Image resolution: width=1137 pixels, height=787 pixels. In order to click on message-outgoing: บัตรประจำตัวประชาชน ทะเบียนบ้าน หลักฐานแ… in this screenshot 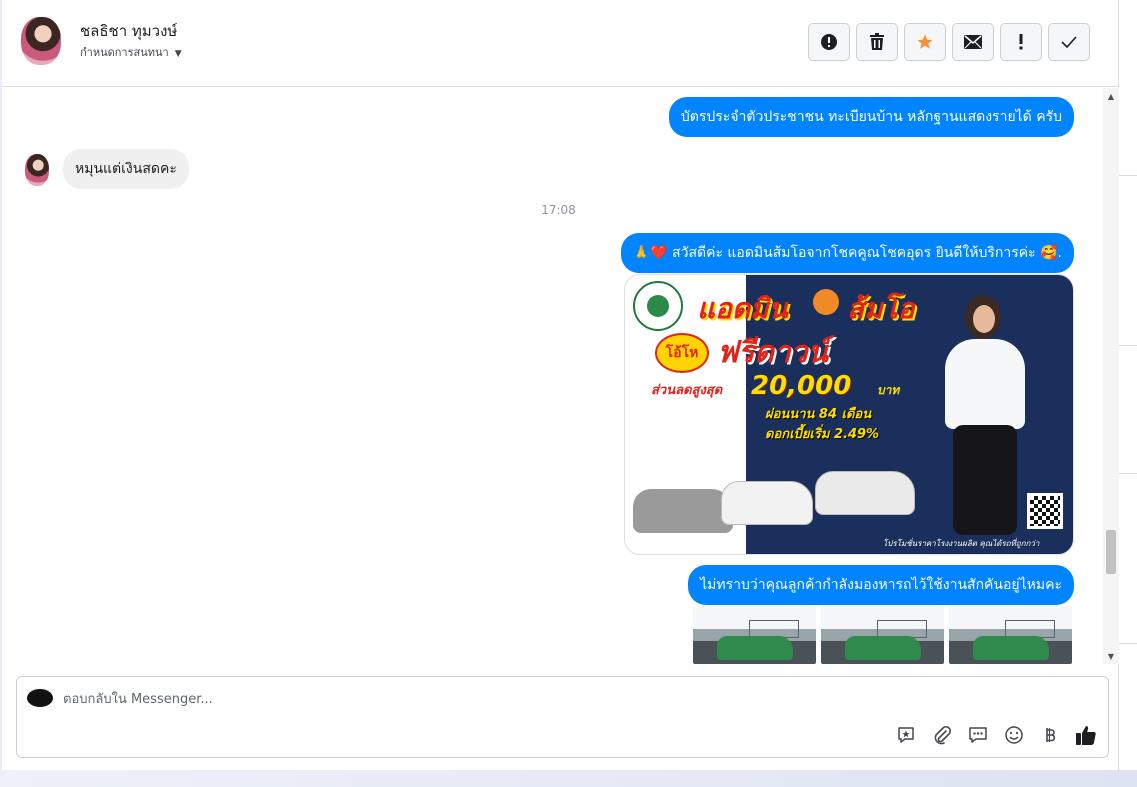, I will do `click(871, 117)`.